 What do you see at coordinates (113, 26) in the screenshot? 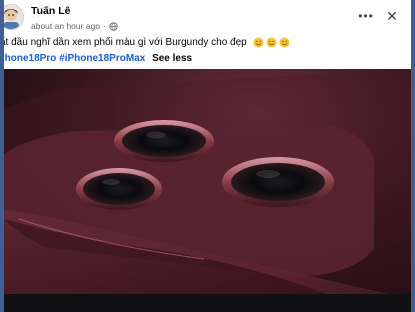
I see `globe-icon` at bounding box center [113, 26].